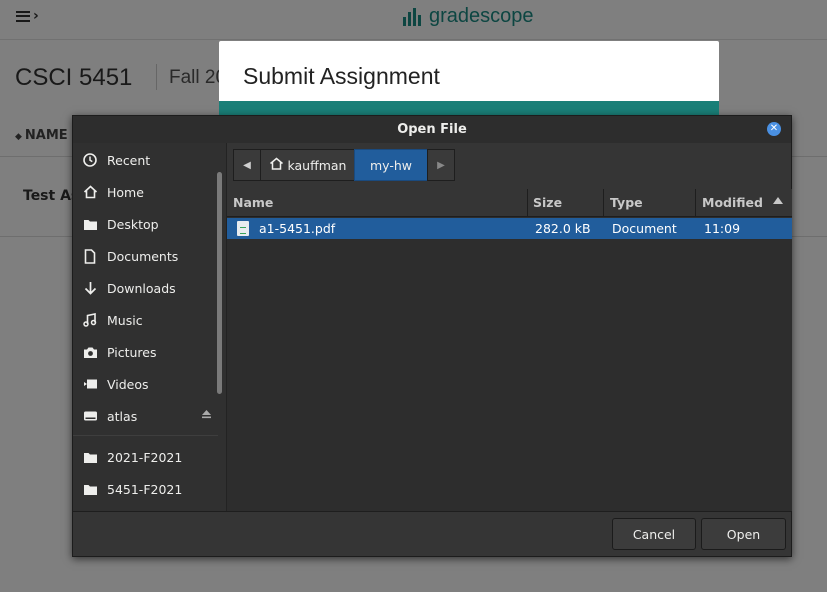  What do you see at coordinates (145, 435) in the screenshot?
I see `divider` at bounding box center [145, 435].